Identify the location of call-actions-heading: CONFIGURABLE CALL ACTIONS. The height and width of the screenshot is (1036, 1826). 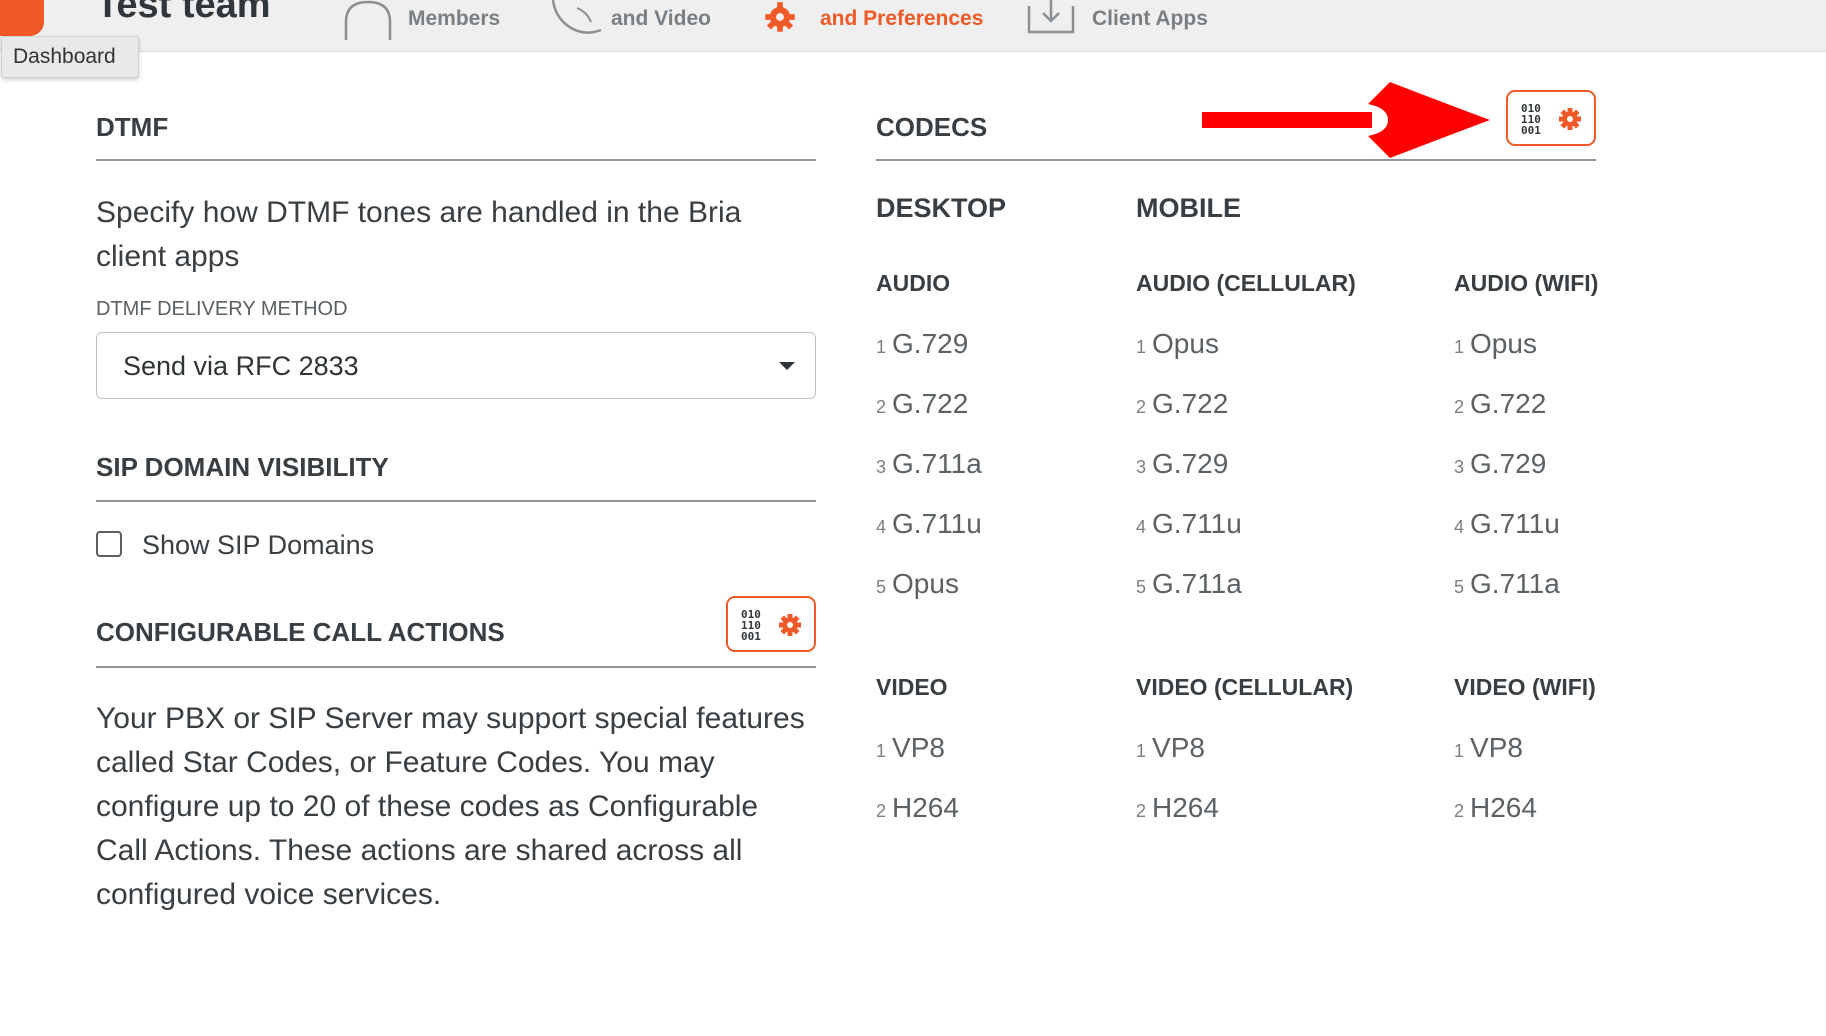
(300, 632).